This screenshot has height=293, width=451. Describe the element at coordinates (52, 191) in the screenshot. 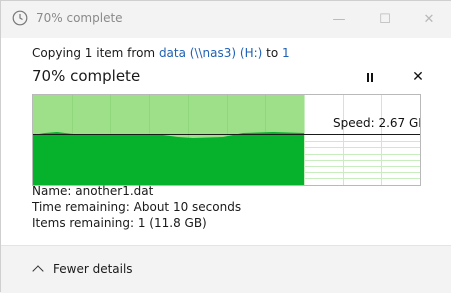

I see `name-label: Name:` at that location.